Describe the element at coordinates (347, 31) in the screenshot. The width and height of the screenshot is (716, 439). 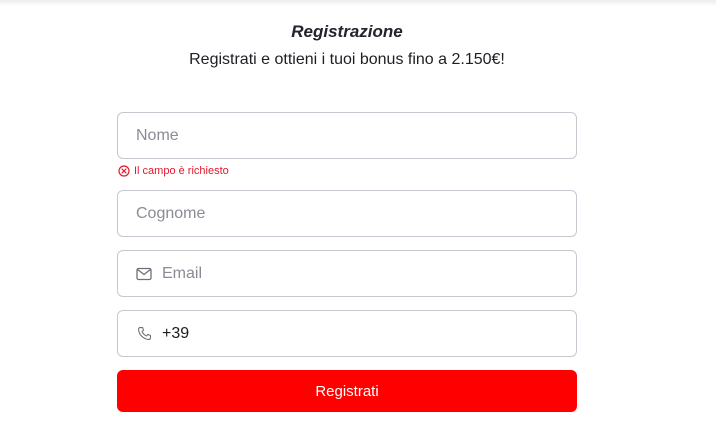
I see `form-title: Registrazione` at that location.